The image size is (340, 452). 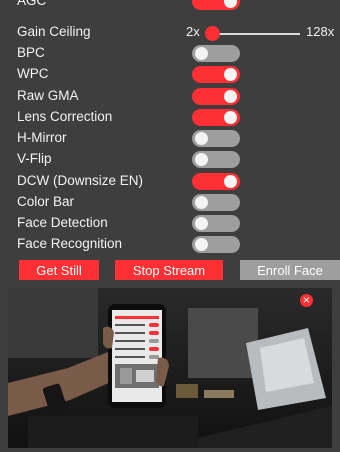 What do you see at coordinates (216, 159) in the screenshot?
I see `v-flip-toggle` at bounding box center [216, 159].